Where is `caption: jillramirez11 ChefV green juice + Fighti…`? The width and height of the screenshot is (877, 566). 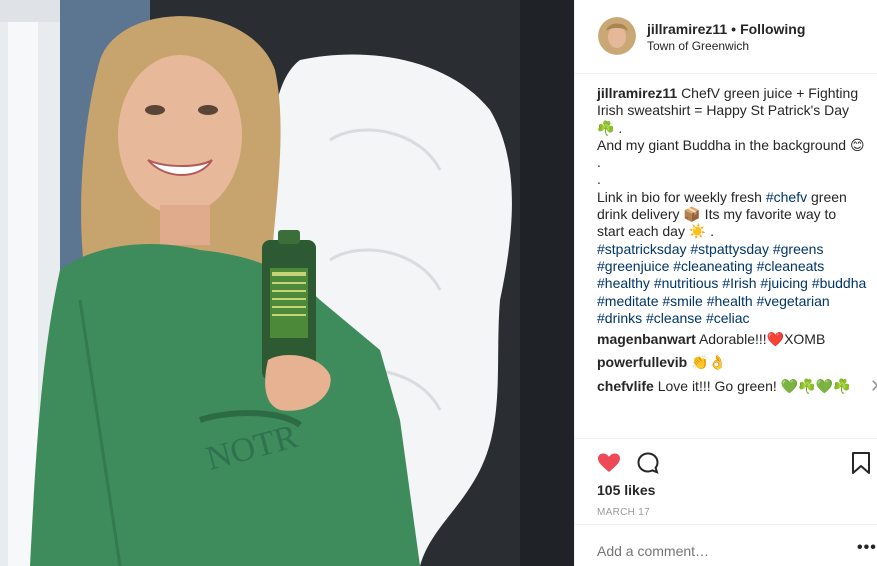
caption: jillramirez11 ChefV green juice + Fighti… is located at coordinates (732, 206).